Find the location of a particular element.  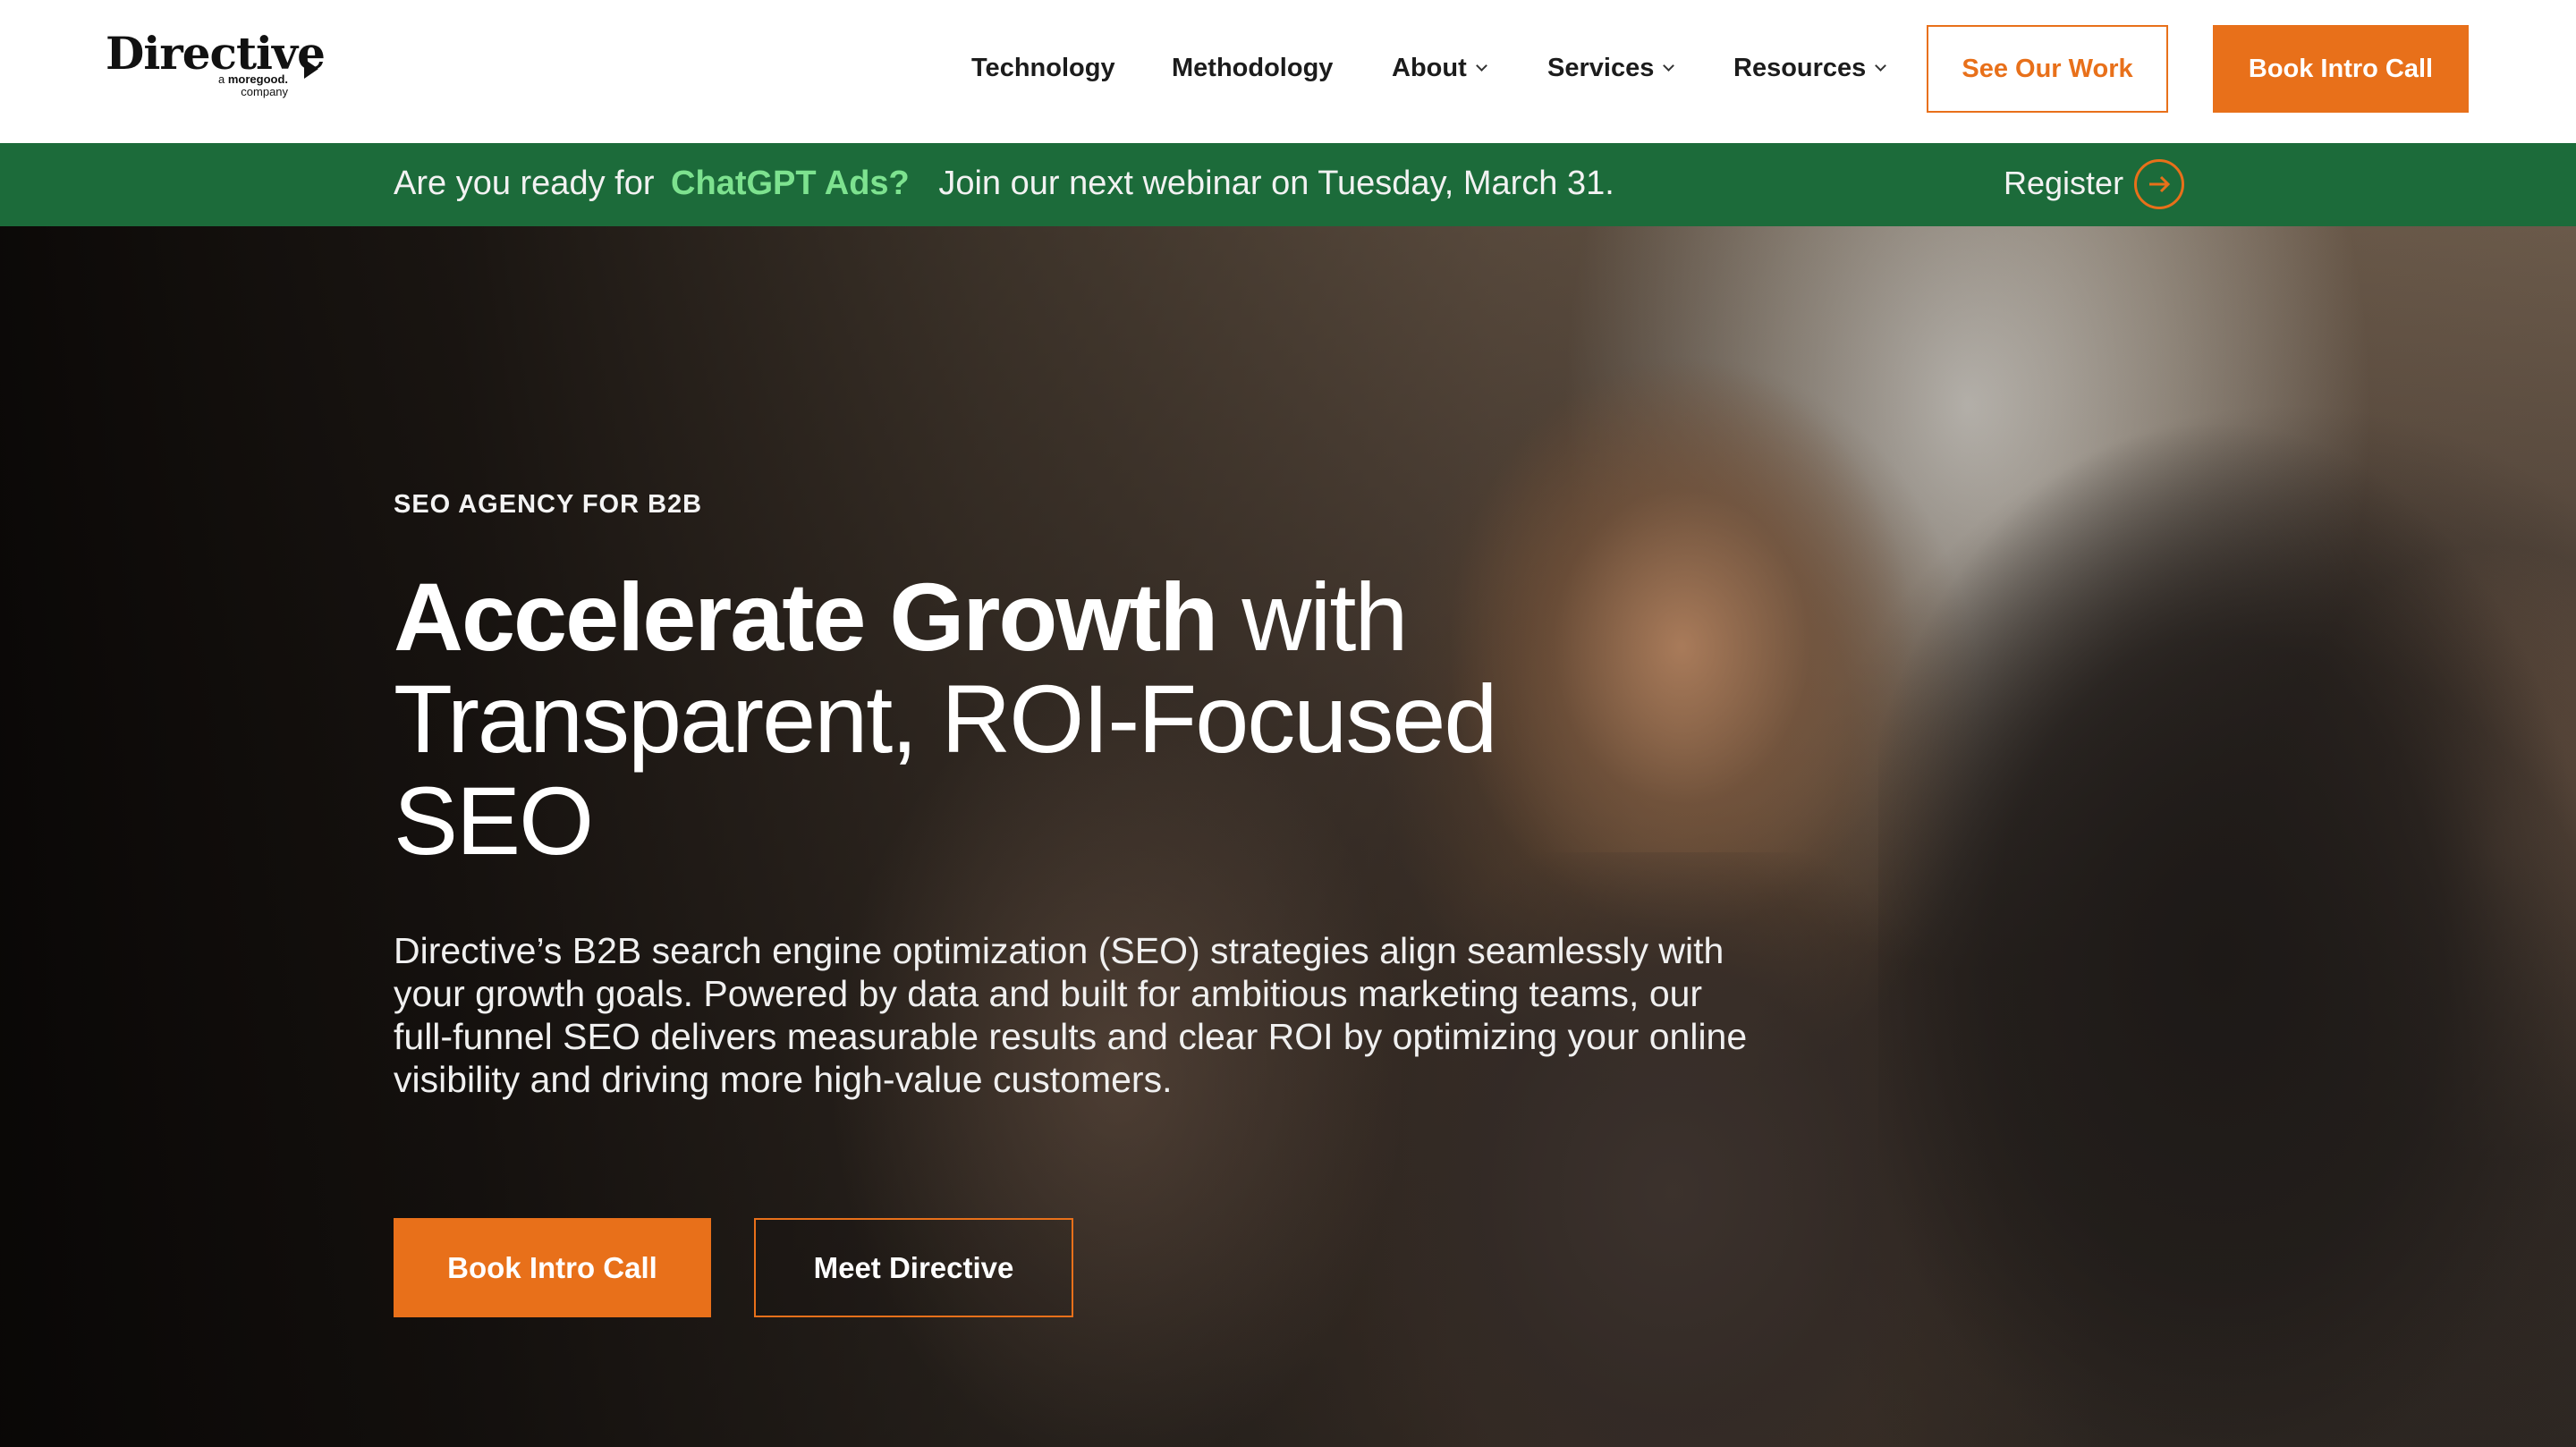

headline-rest: with is located at coordinates (1324, 617).